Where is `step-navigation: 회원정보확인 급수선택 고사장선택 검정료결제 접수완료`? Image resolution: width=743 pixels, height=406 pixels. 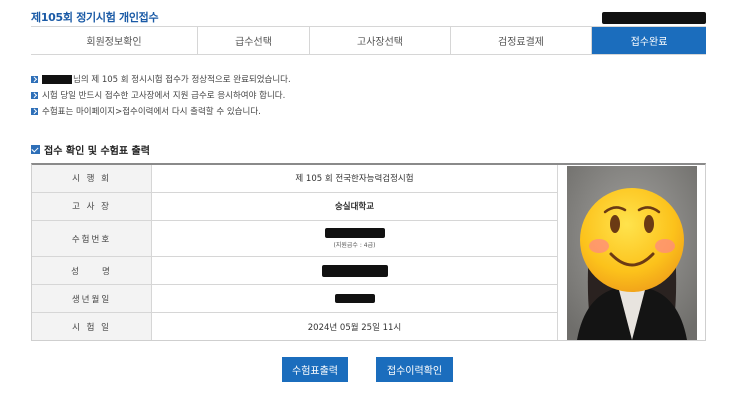
step-navigation: 회원정보확인 급수선택 고사장선택 검정료결제 접수완료 is located at coordinates (368, 40).